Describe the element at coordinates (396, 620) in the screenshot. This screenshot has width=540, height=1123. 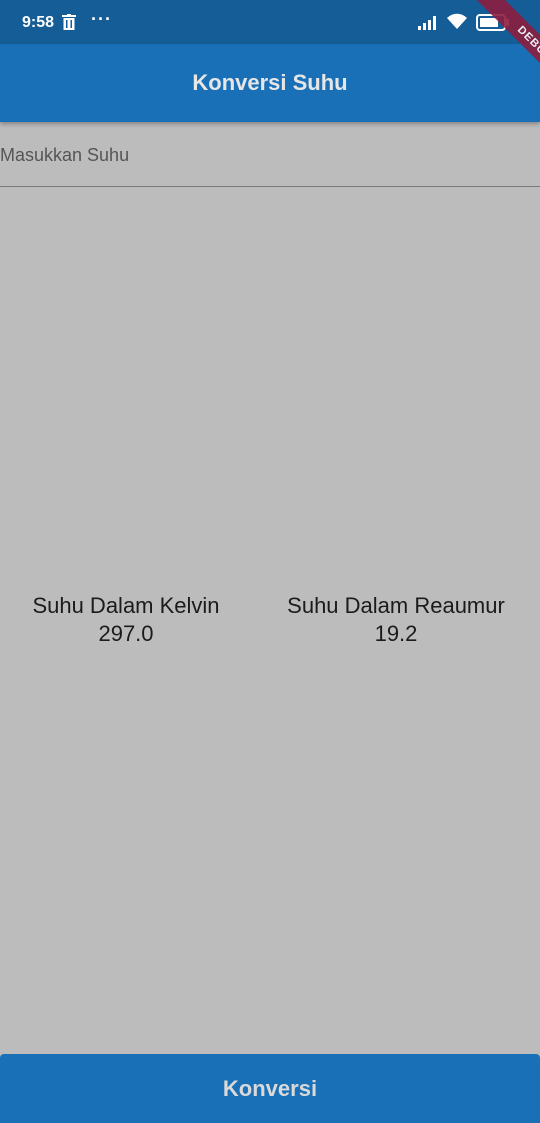
I see `reaumur-result: Suhu Dalam Reaumur 19.2` at that location.